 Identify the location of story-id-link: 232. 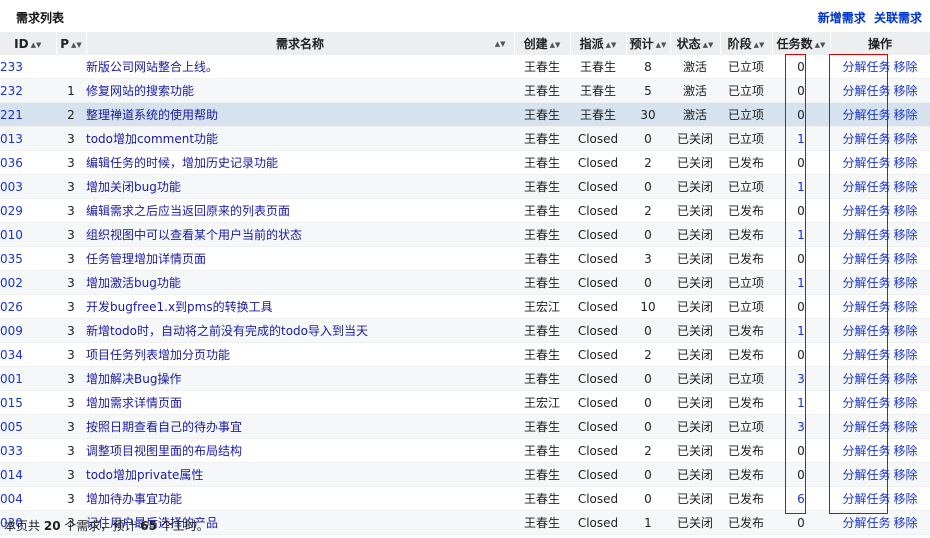
(11, 91).